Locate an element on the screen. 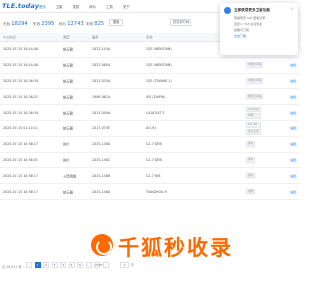  cell-number: 2025-148D is located at coordinates (101, 144).